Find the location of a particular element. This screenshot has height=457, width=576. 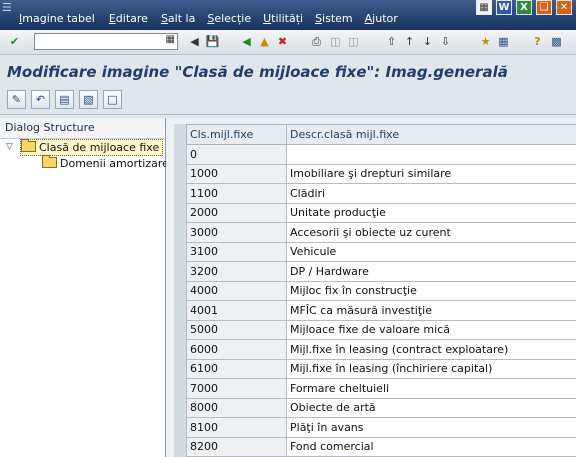

collapse-icon: ▽ is located at coordinates (9, 147).